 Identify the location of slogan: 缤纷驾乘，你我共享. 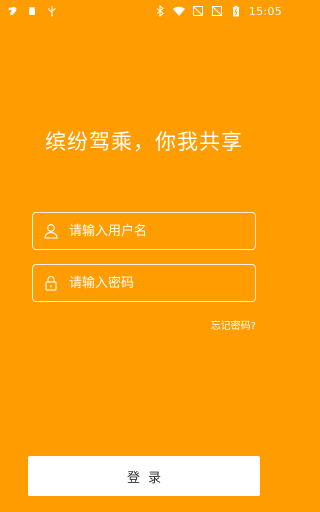
(144, 142).